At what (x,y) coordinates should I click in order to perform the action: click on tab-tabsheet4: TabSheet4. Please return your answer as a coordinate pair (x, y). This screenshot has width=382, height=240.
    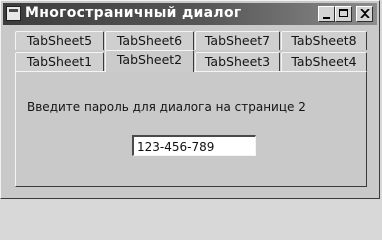
    Looking at the image, I should click on (324, 61).